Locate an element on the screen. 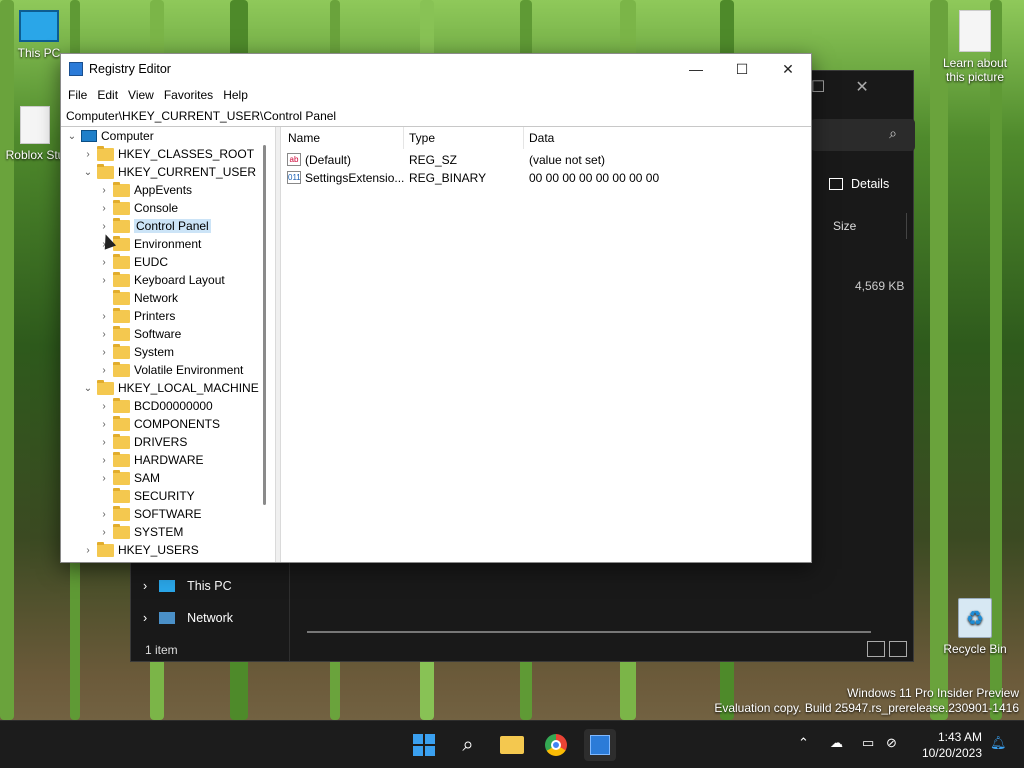 The width and height of the screenshot is (1024, 768). tree-node-bcd: › BCD00000000 is located at coordinates (155, 406).